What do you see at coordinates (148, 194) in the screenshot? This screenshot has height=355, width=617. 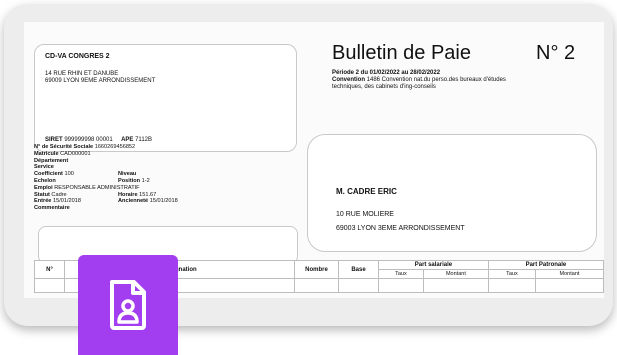 I see `horaire-value: 151.67` at bounding box center [148, 194].